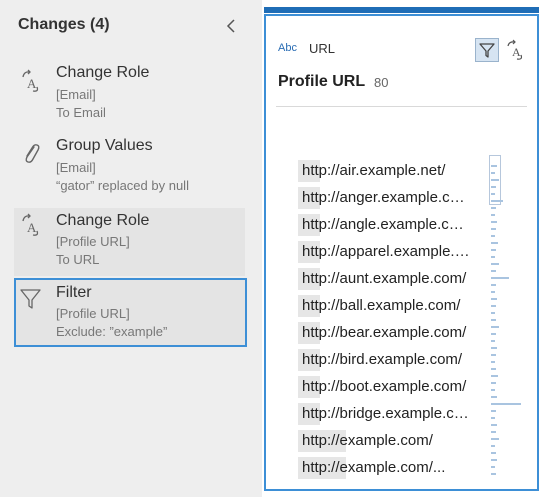 The width and height of the screenshot is (541, 497). What do you see at coordinates (78, 259) in the screenshot?
I see `change-detail-value: To URL` at bounding box center [78, 259].